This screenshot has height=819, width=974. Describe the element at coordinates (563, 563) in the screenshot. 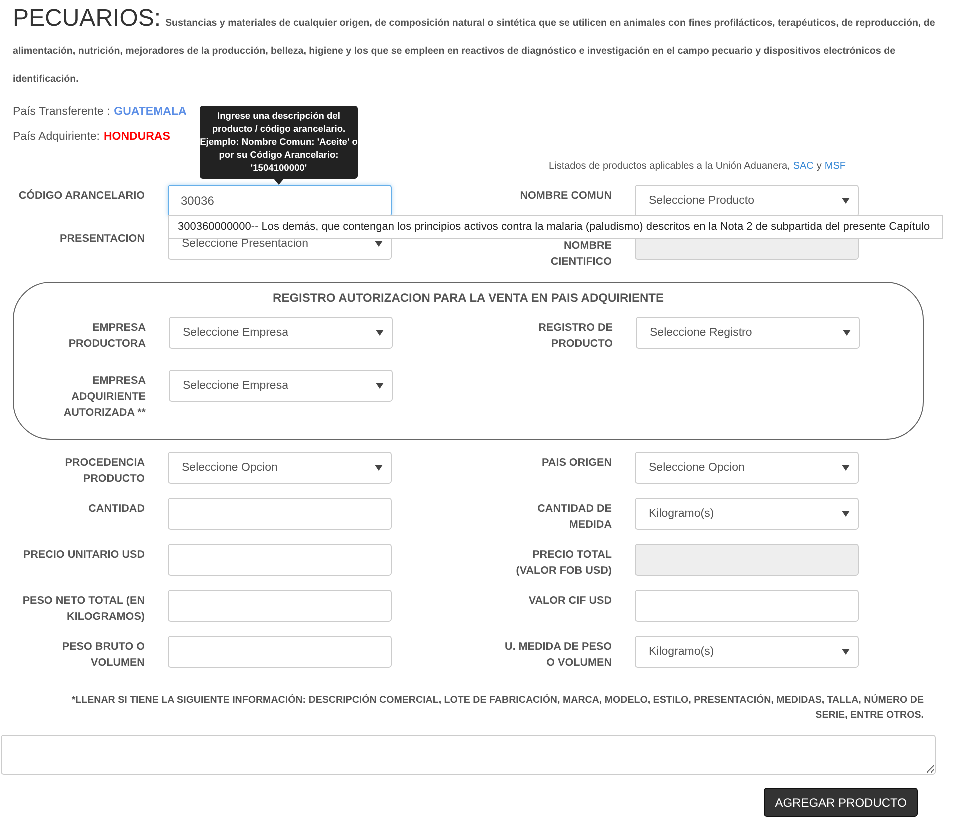

I see `field-label: PRECIO TOTAL (VALOR FOB USD)` at that location.